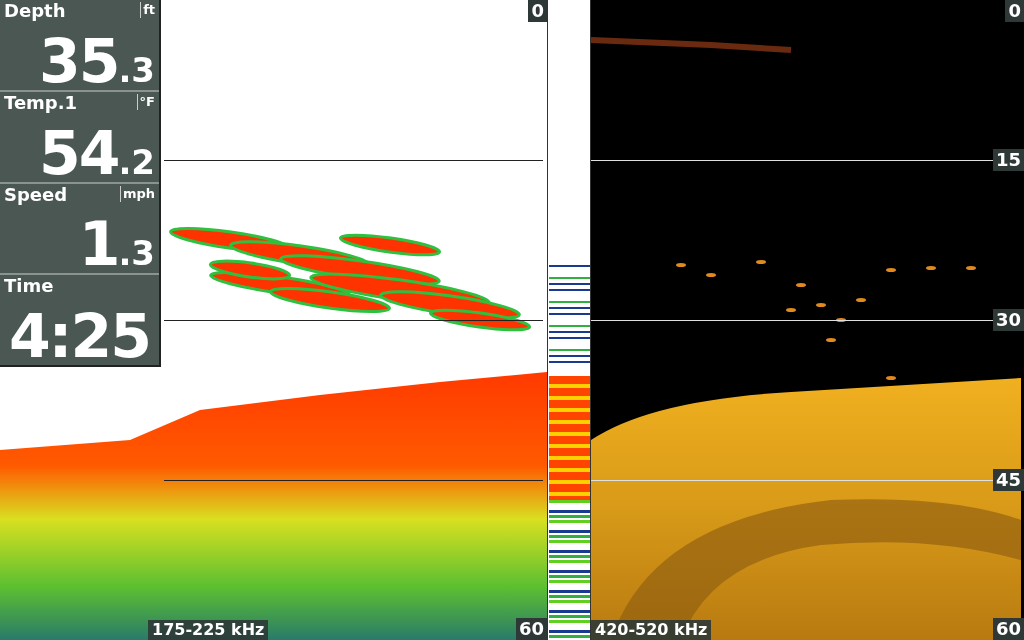 The width and height of the screenshot is (1024, 640). Describe the element at coordinates (651, 630) in the screenshot. I see `frequency-label: 420-520 kHz` at that location.